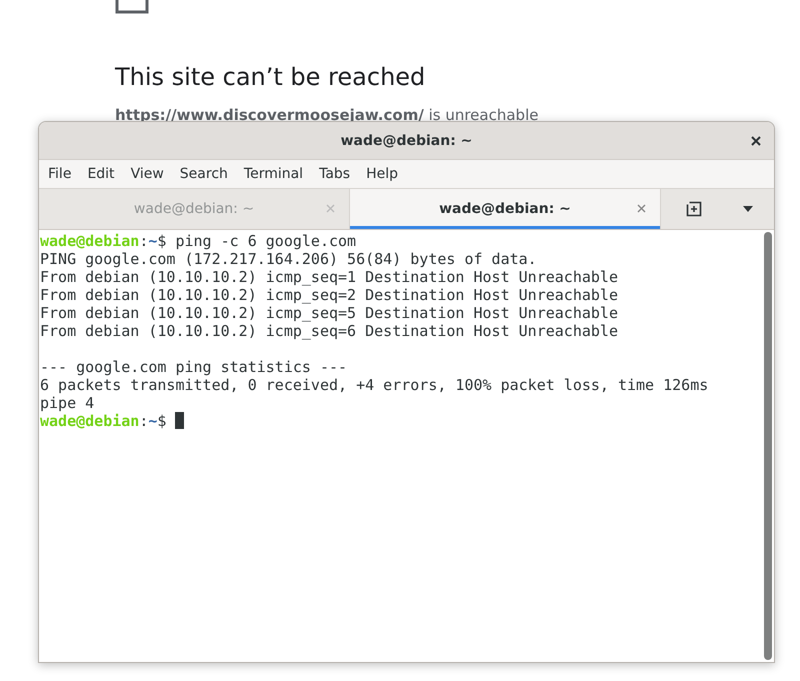 This screenshot has height=681, width=800. Describe the element at coordinates (64, 174) in the screenshot. I see `menu-item: File` at that location.